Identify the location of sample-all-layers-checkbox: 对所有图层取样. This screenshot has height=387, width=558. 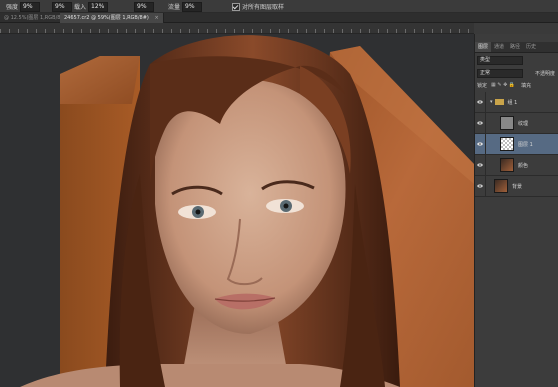
(258, 6).